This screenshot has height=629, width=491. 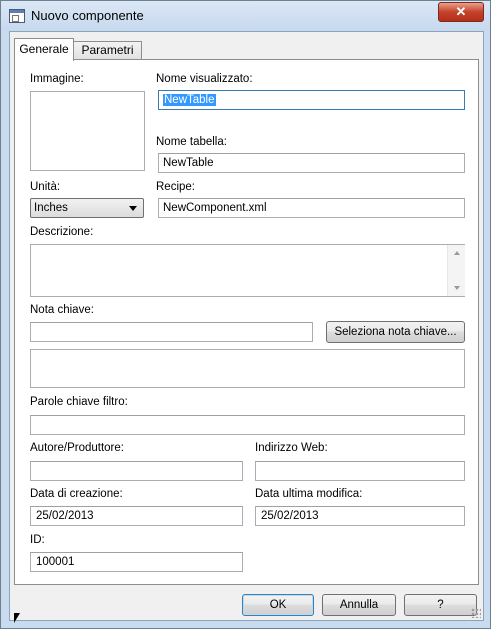 I want to click on web-field, so click(x=360, y=471).